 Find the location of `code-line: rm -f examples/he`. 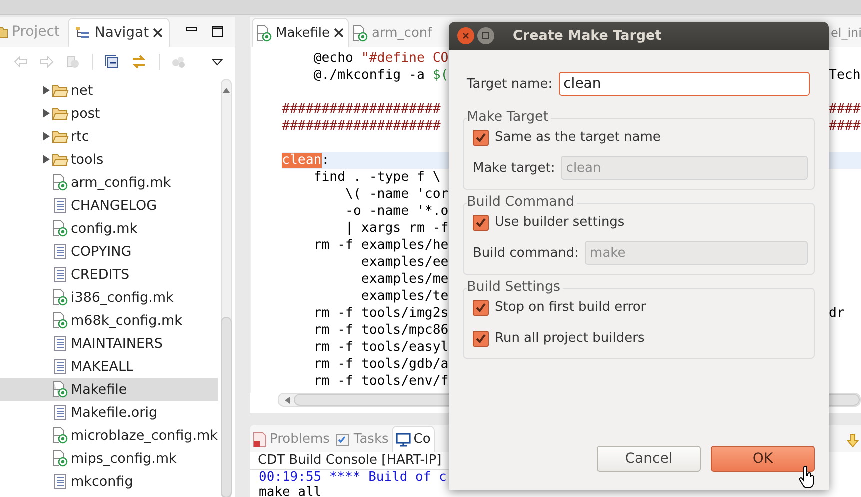

code-line: rm -f examples/he is located at coordinates (380, 245).